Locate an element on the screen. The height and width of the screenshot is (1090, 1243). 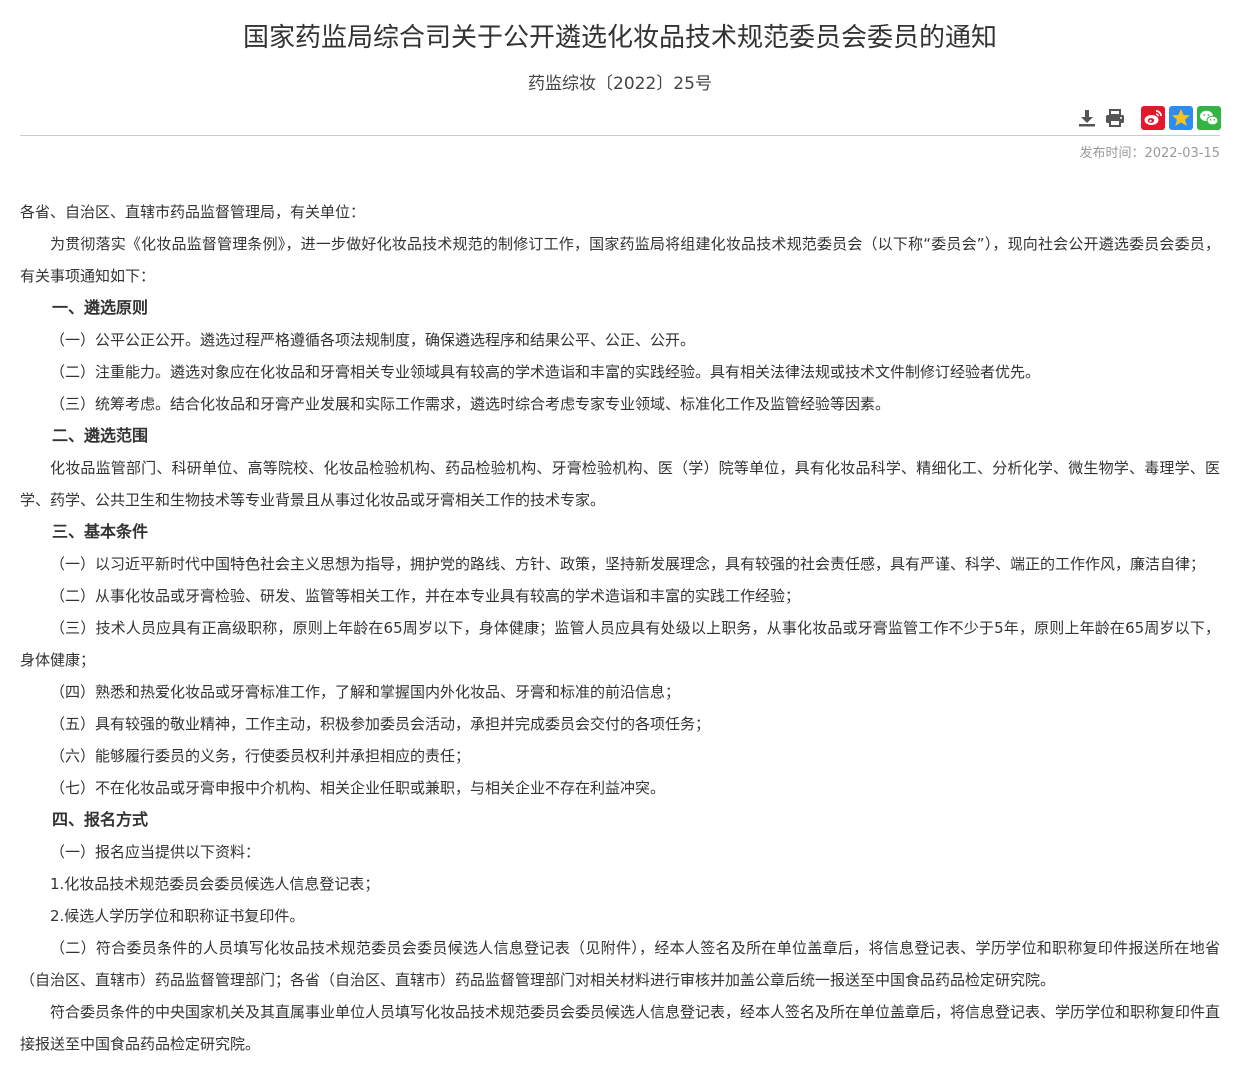
publish-date: 发布时间：2022-03-15 is located at coordinates (1149, 153).